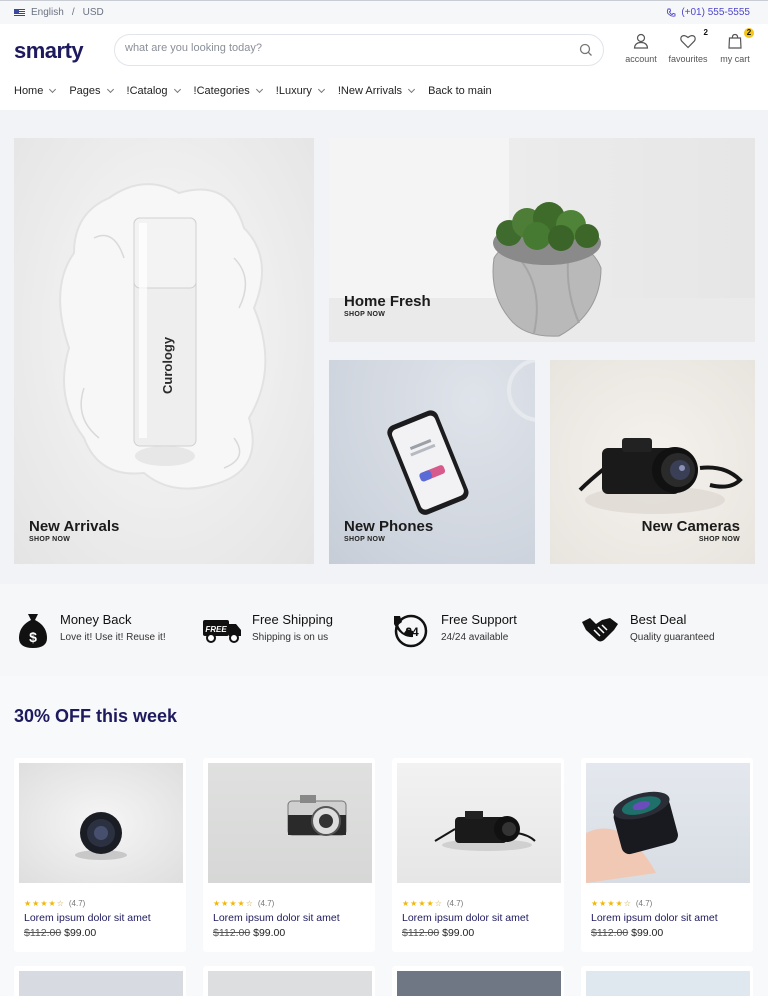  Describe the element at coordinates (290, 637) in the screenshot. I see `feature-subtitle: Shipping is on us` at that location.